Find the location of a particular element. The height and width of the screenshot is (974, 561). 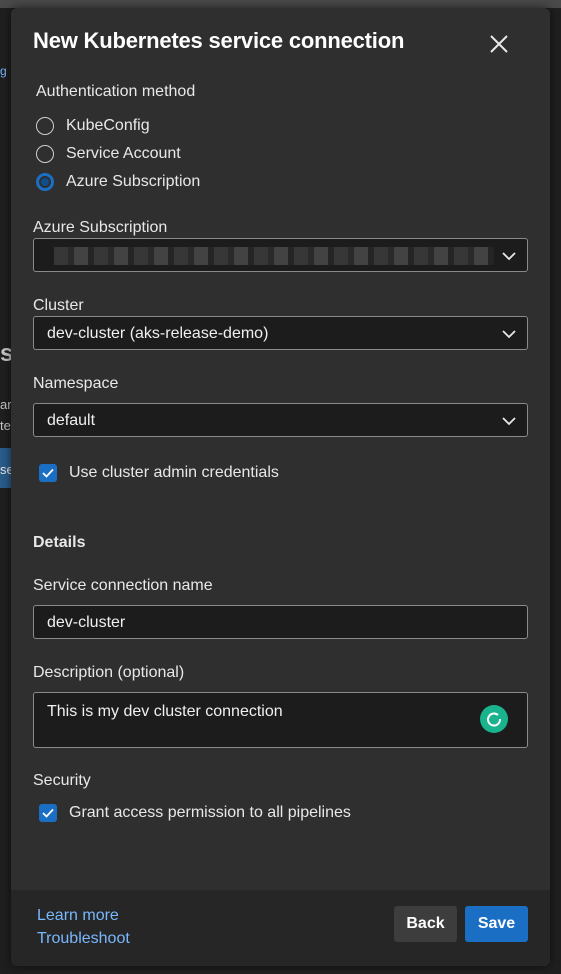

subscription-dropdown is located at coordinates (280, 255).